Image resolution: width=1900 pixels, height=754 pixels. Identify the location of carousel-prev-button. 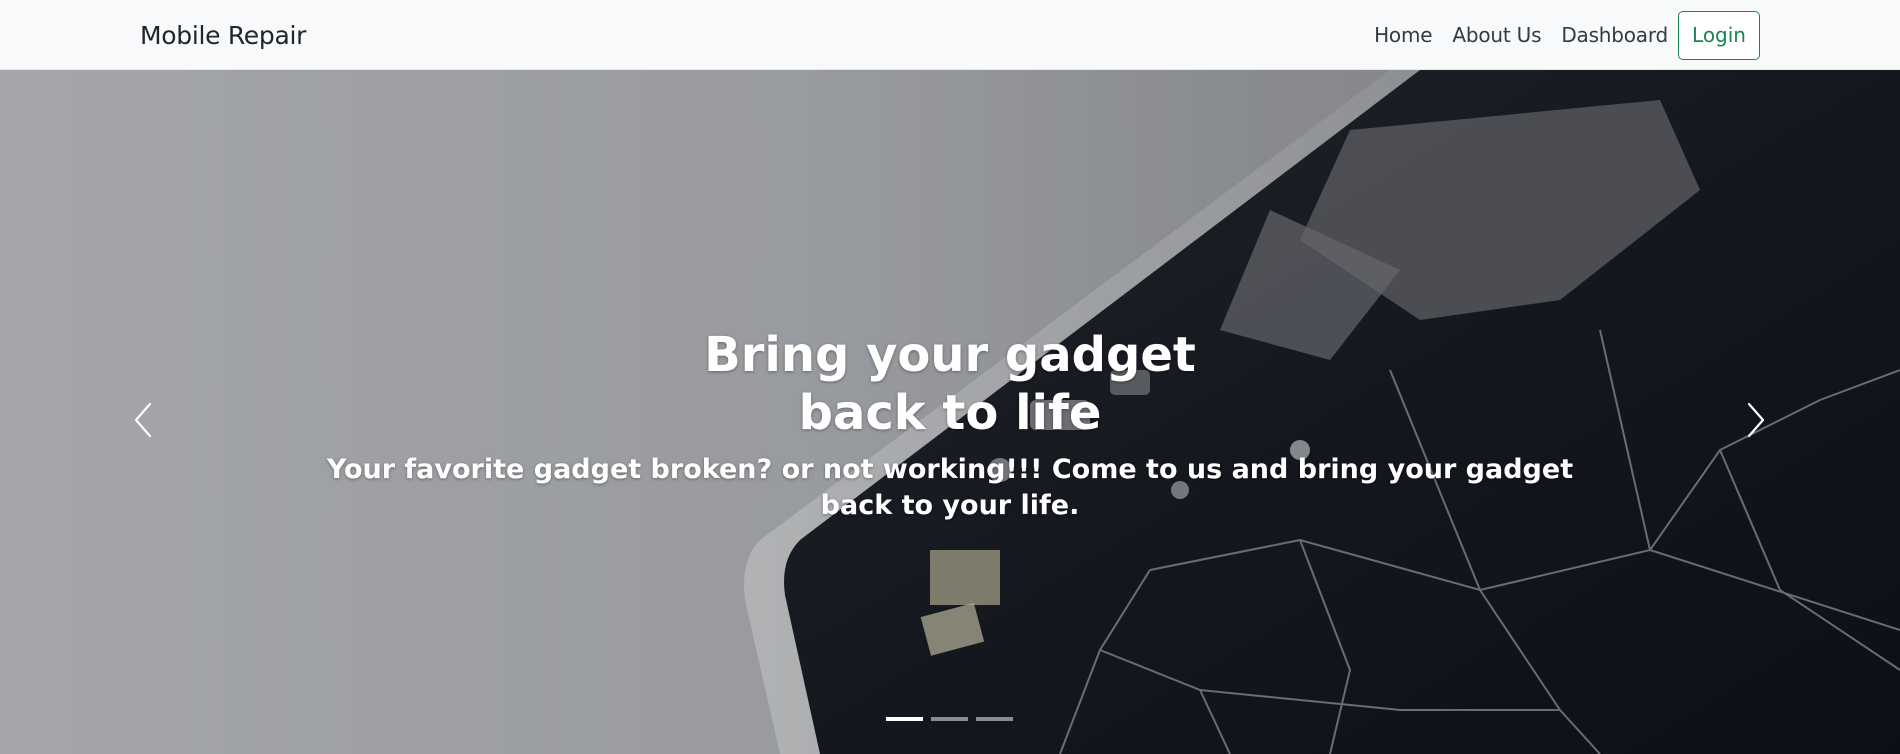
(142, 420).